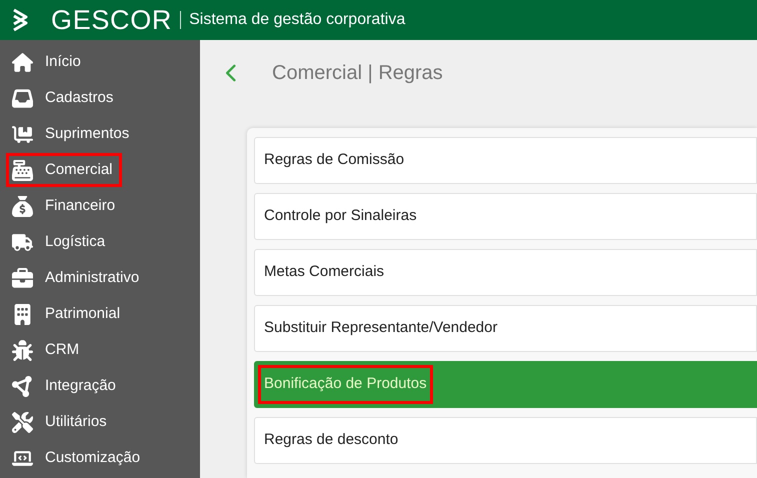 Image resolution: width=757 pixels, height=478 pixels. Describe the element at coordinates (345, 384) in the screenshot. I see `rule-label: Bonificação de Produtos` at that location.